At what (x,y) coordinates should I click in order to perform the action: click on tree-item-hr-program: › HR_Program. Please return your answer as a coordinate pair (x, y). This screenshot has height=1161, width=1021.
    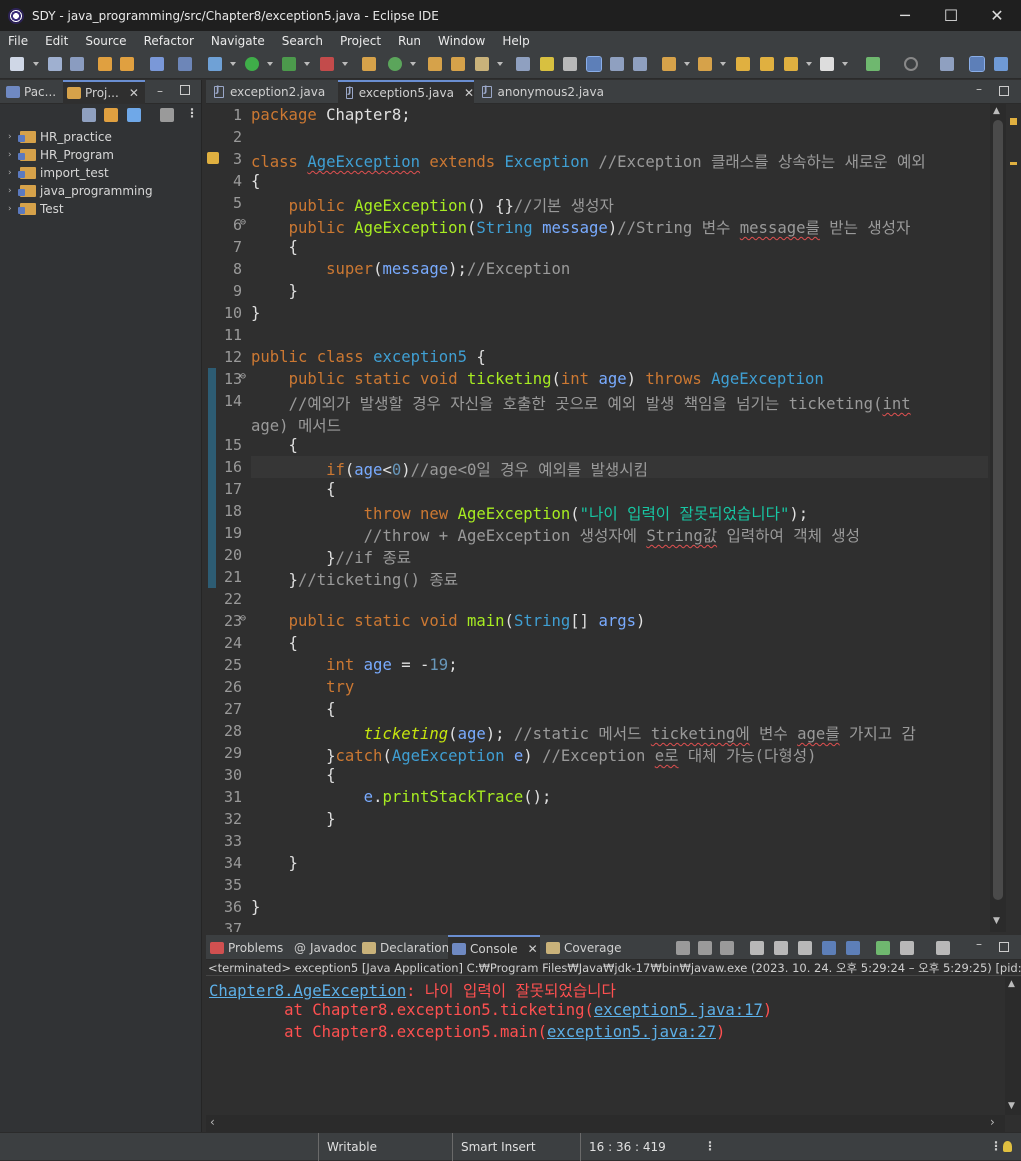
    Looking at the image, I should click on (100, 155).